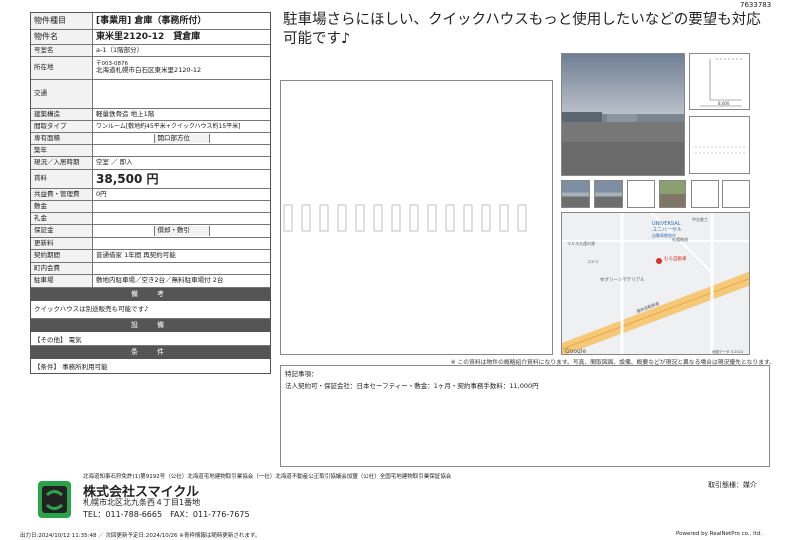 The image size is (800, 540). What do you see at coordinates (720, 150) in the screenshot?
I see `drawing-lines` at bounding box center [720, 150].